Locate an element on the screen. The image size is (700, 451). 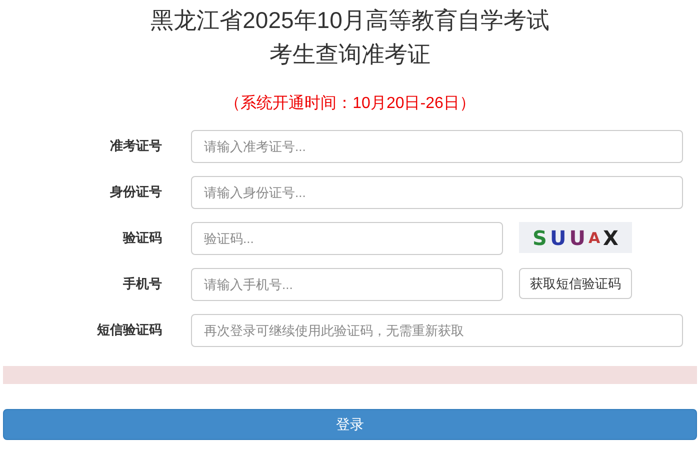
page-title: 黑龙江省2025年10月高等教育自学考试 is located at coordinates (350, 20).